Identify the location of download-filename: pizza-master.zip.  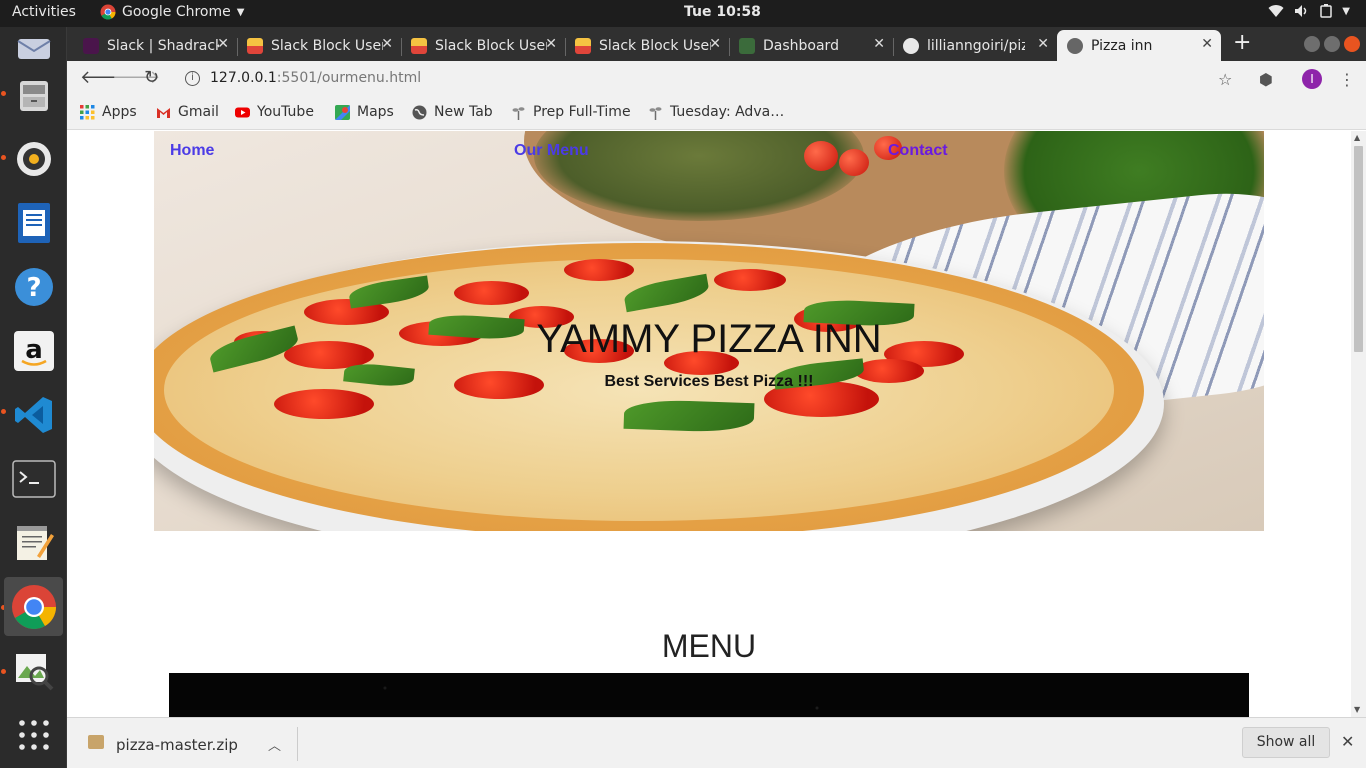
(177, 745).